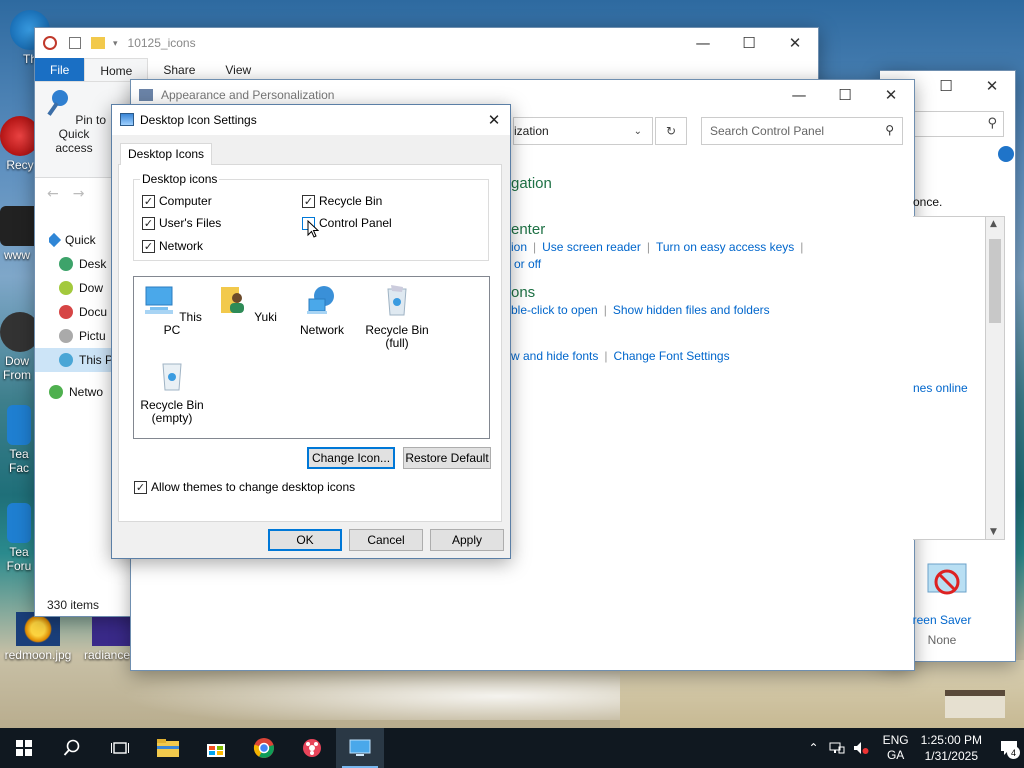  Describe the element at coordinates (814, 748) in the screenshot. I see `chevron-up-icon: ⌃` at that location.